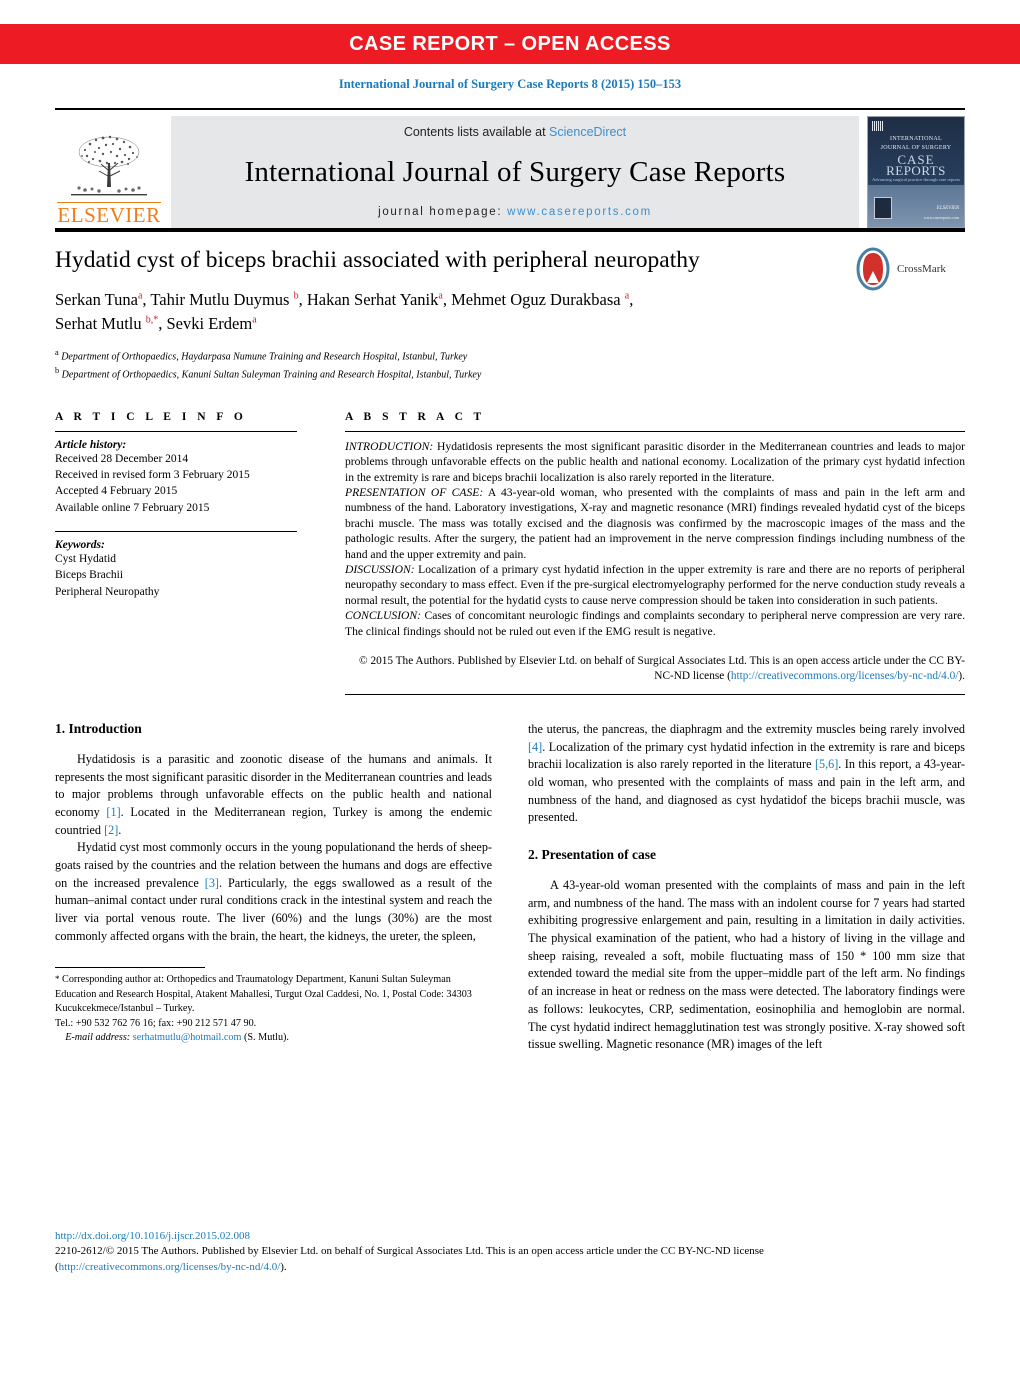 This screenshot has width=1020, height=1375. What do you see at coordinates (151, 416) in the screenshot?
I see `article-info-heading: A R T I C L E I N F O` at bounding box center [151, 416].